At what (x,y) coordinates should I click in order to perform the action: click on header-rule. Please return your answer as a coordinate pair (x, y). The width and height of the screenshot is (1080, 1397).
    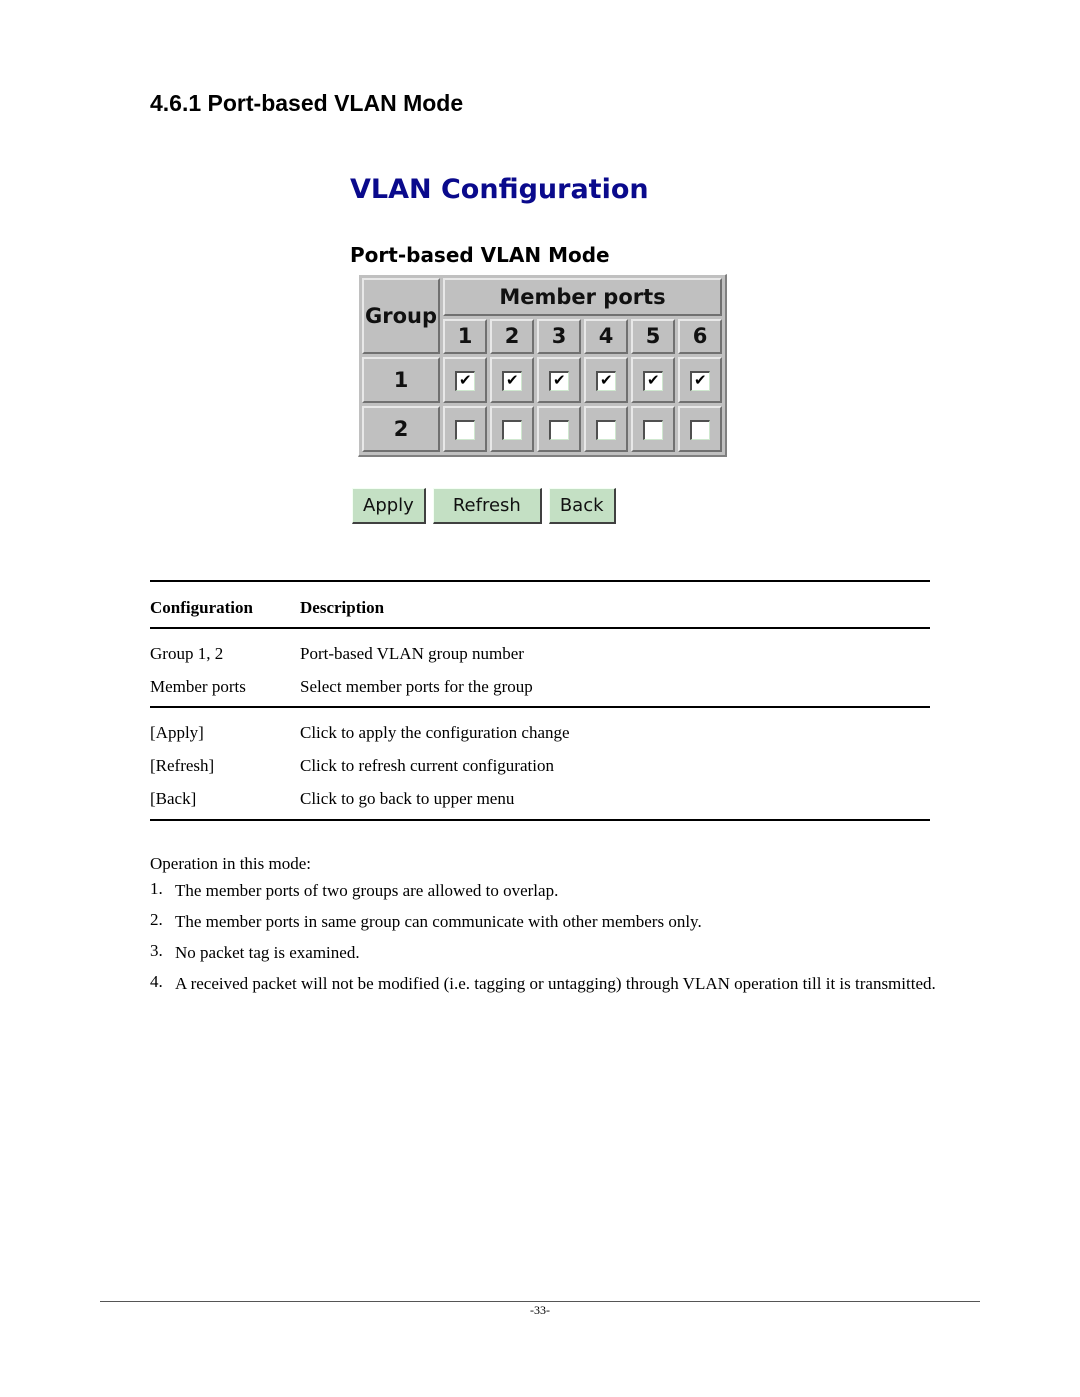
    Looking at the image, I should click on (540, 628).